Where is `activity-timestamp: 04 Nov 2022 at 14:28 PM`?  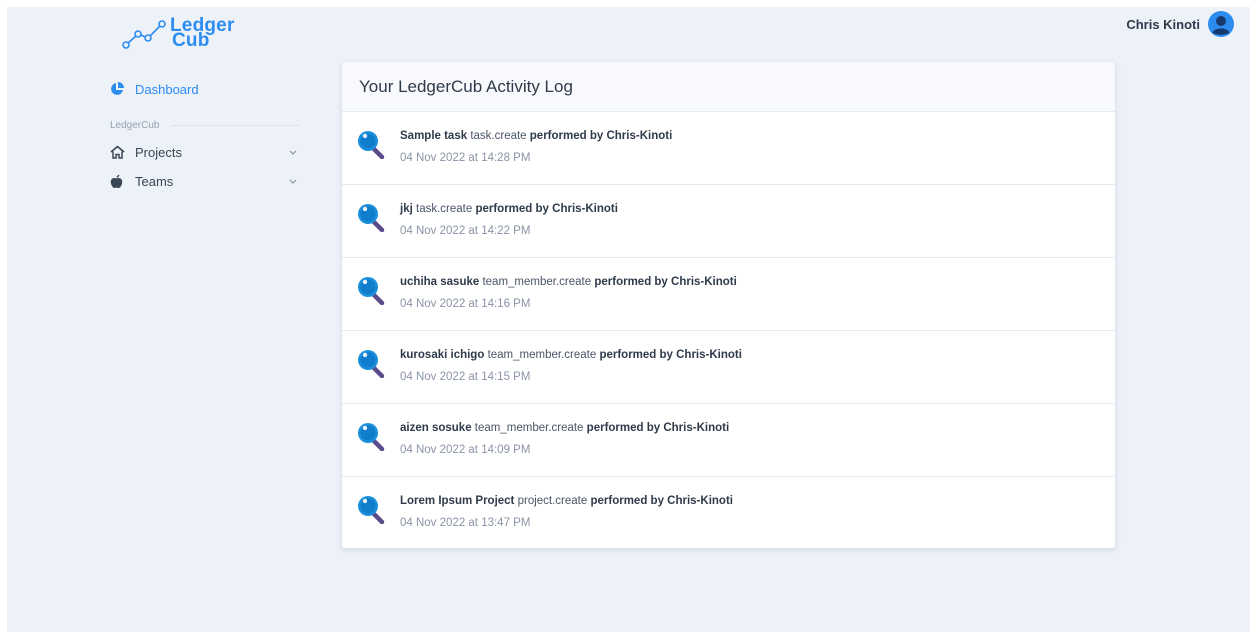
activity-timestamp: 04 Nov 2022 at 14:28 PM is located at coordinates (465, 158).